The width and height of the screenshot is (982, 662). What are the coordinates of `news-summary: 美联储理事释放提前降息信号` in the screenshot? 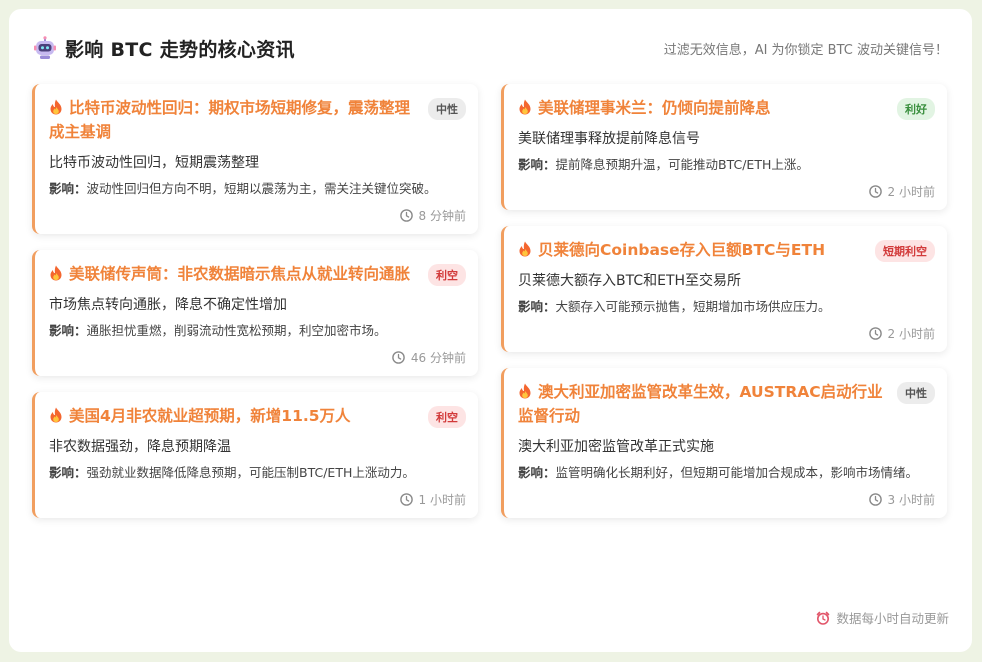 It's located at (609, 139).